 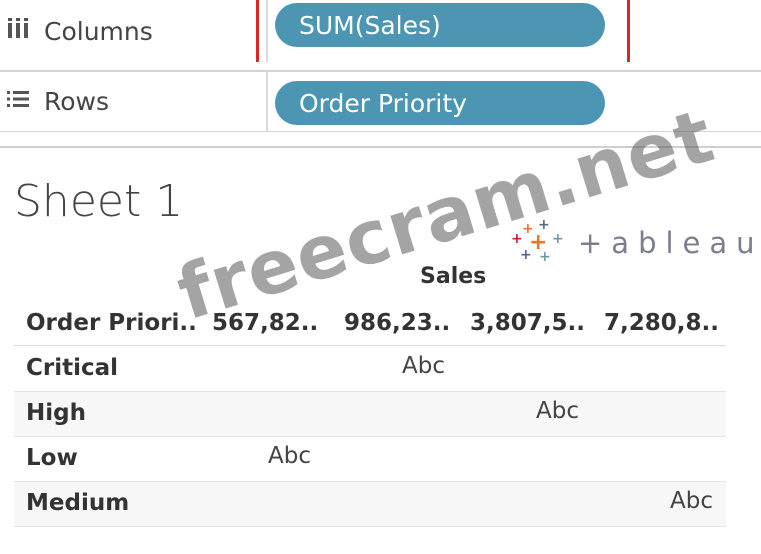 I want to click on column-header: 3,807,5.., so click(x=527, y=323).